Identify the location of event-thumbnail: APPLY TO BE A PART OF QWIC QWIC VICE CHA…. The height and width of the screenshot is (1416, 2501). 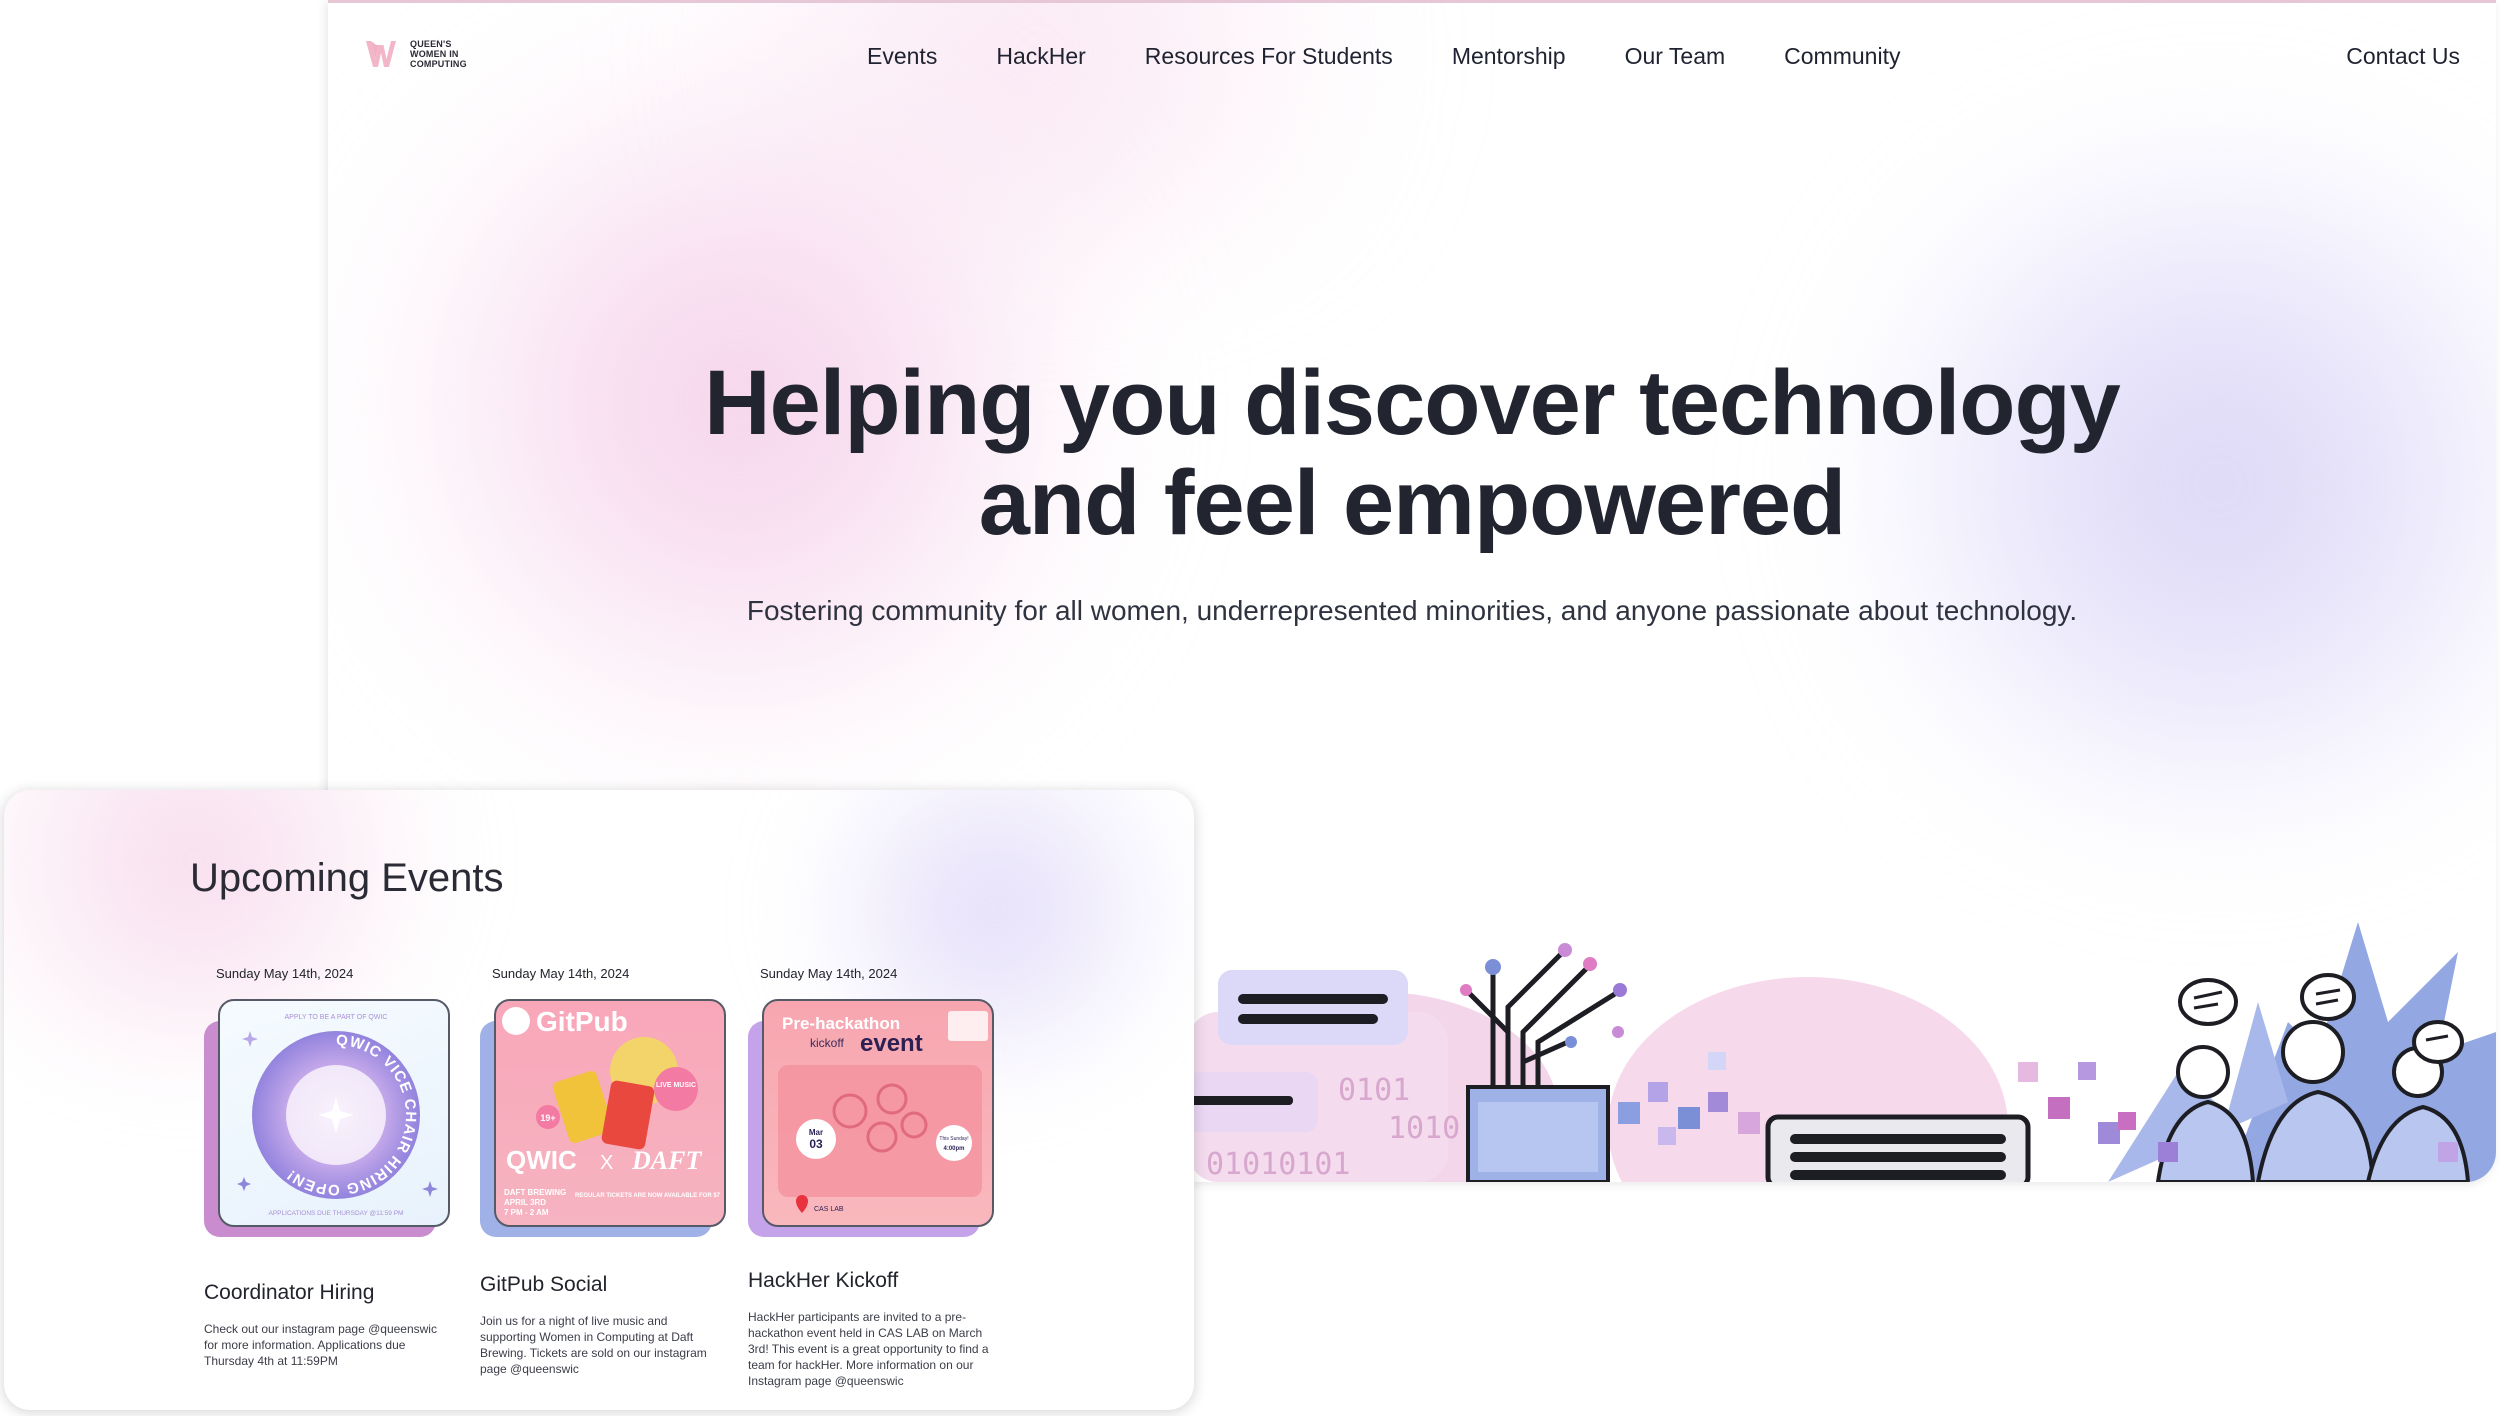
(329, 1119).